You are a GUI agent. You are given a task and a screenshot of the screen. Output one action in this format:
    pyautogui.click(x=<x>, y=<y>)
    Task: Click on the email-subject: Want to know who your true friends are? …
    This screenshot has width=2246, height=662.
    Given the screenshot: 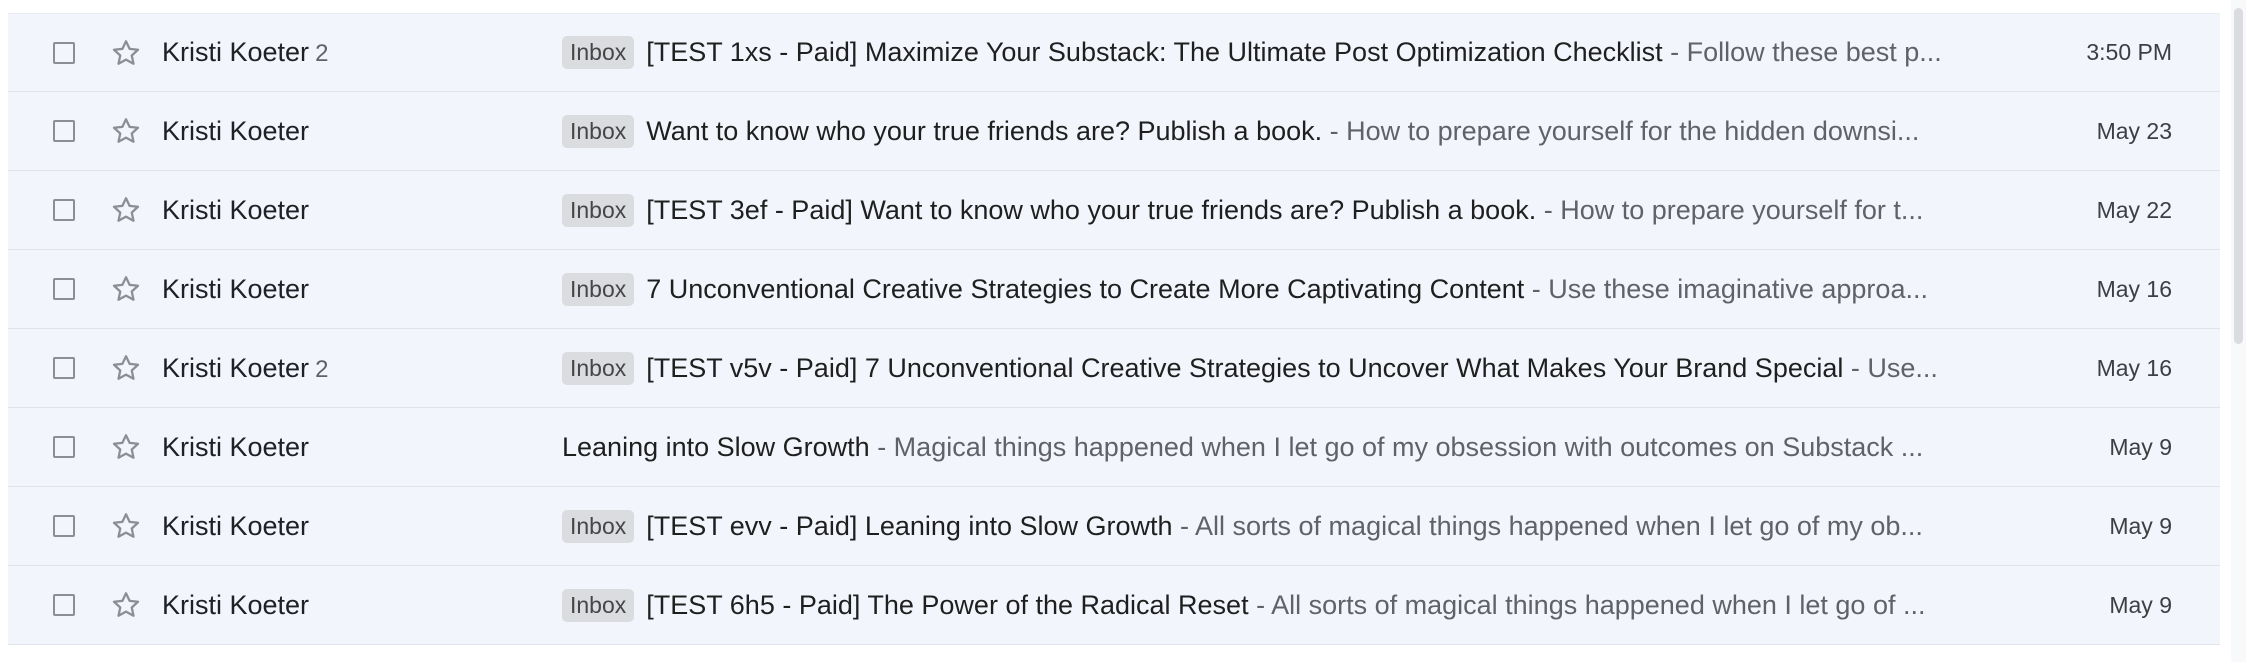 What is the action you would take?
    pyautogui.click(x=984, y=130)
    